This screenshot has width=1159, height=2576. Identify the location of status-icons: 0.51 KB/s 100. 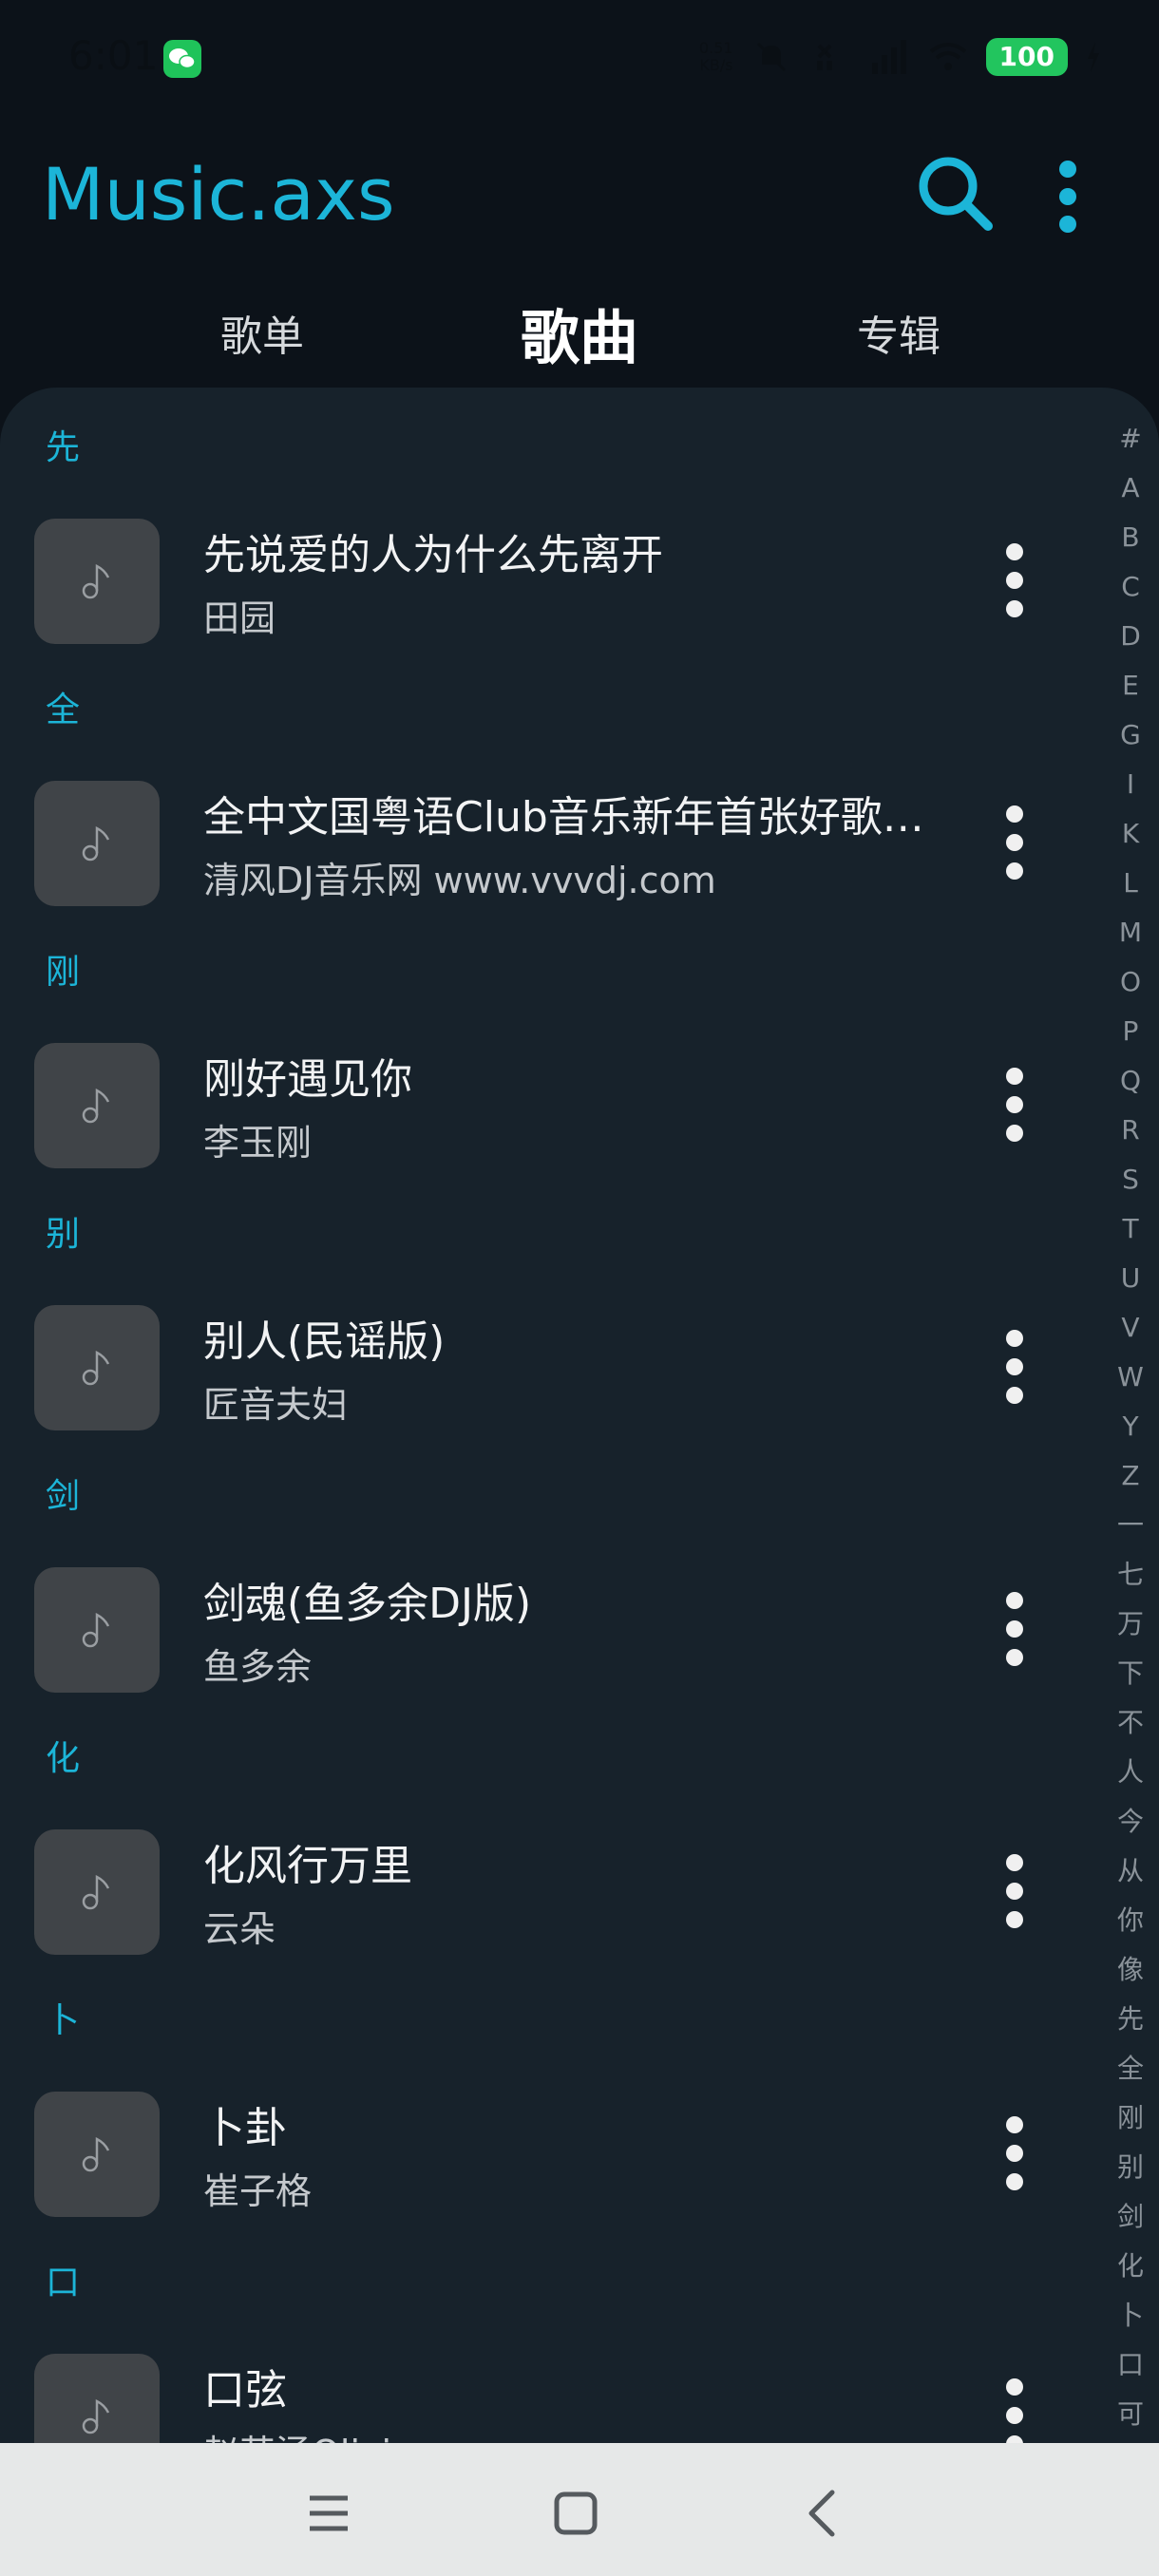
(900, 56).